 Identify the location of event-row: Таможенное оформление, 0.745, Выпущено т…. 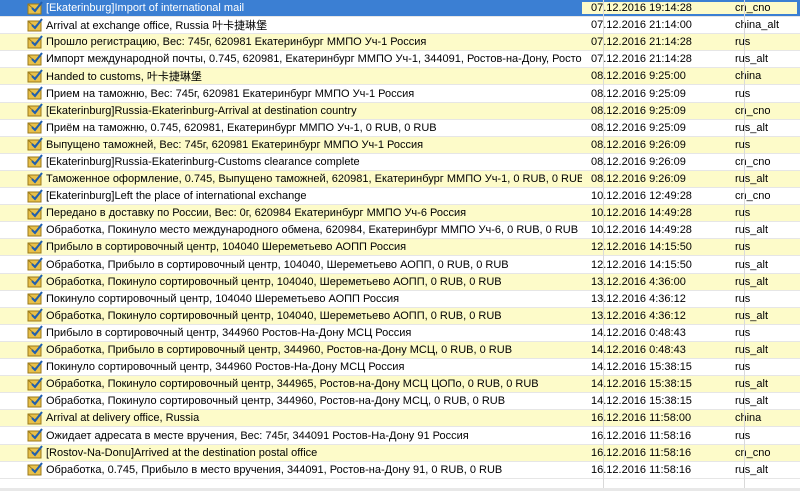
(400, 179).